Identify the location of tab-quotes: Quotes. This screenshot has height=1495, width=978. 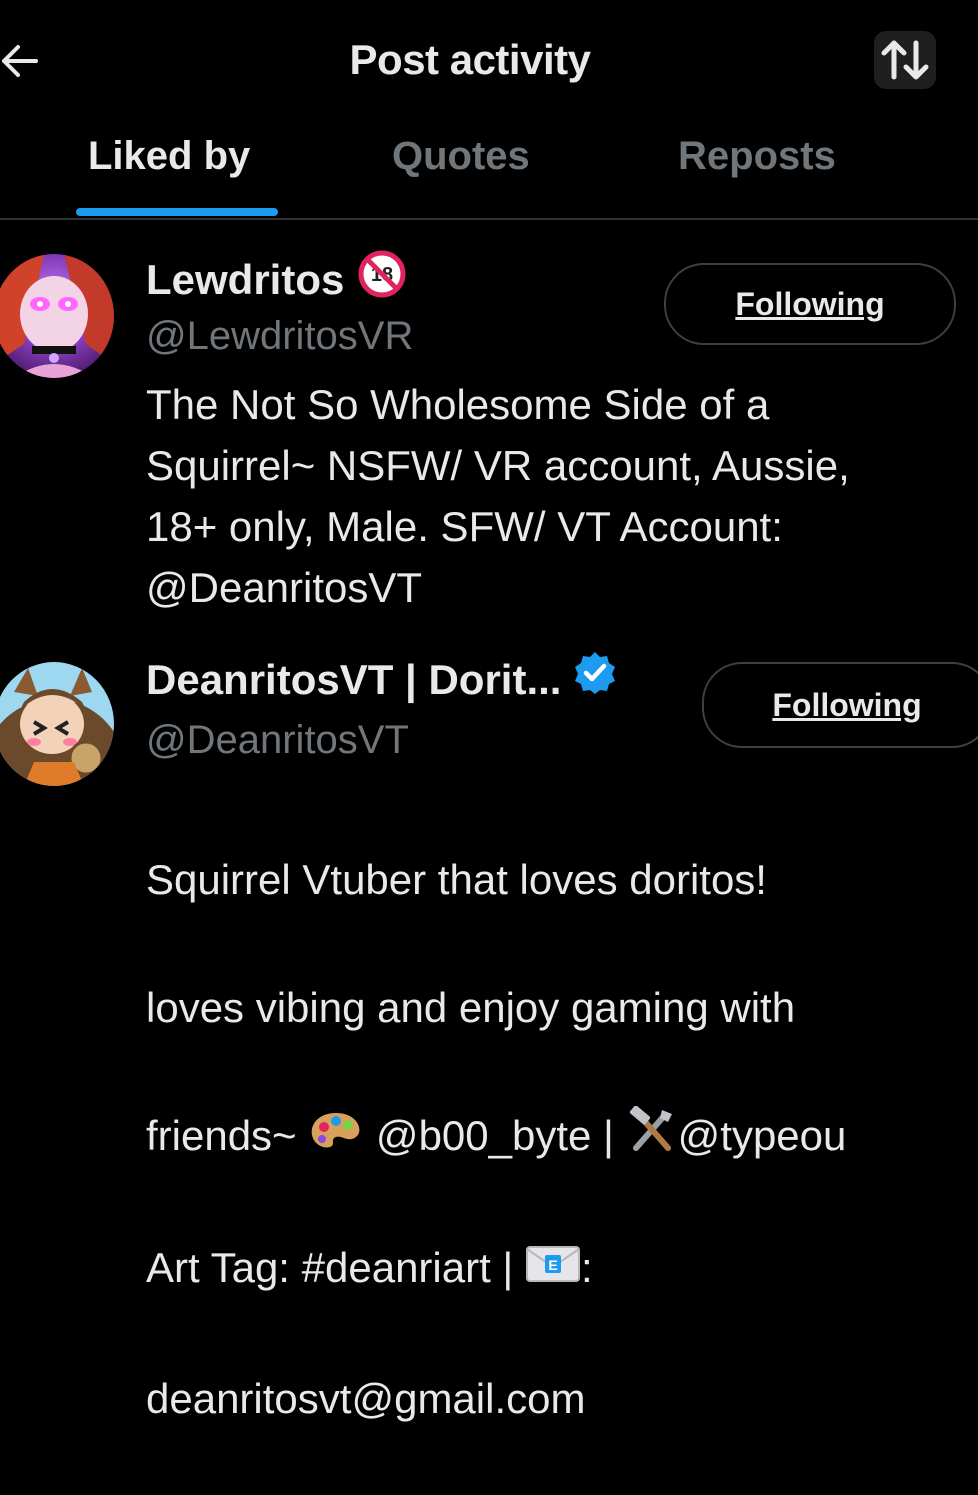
(461, 156).